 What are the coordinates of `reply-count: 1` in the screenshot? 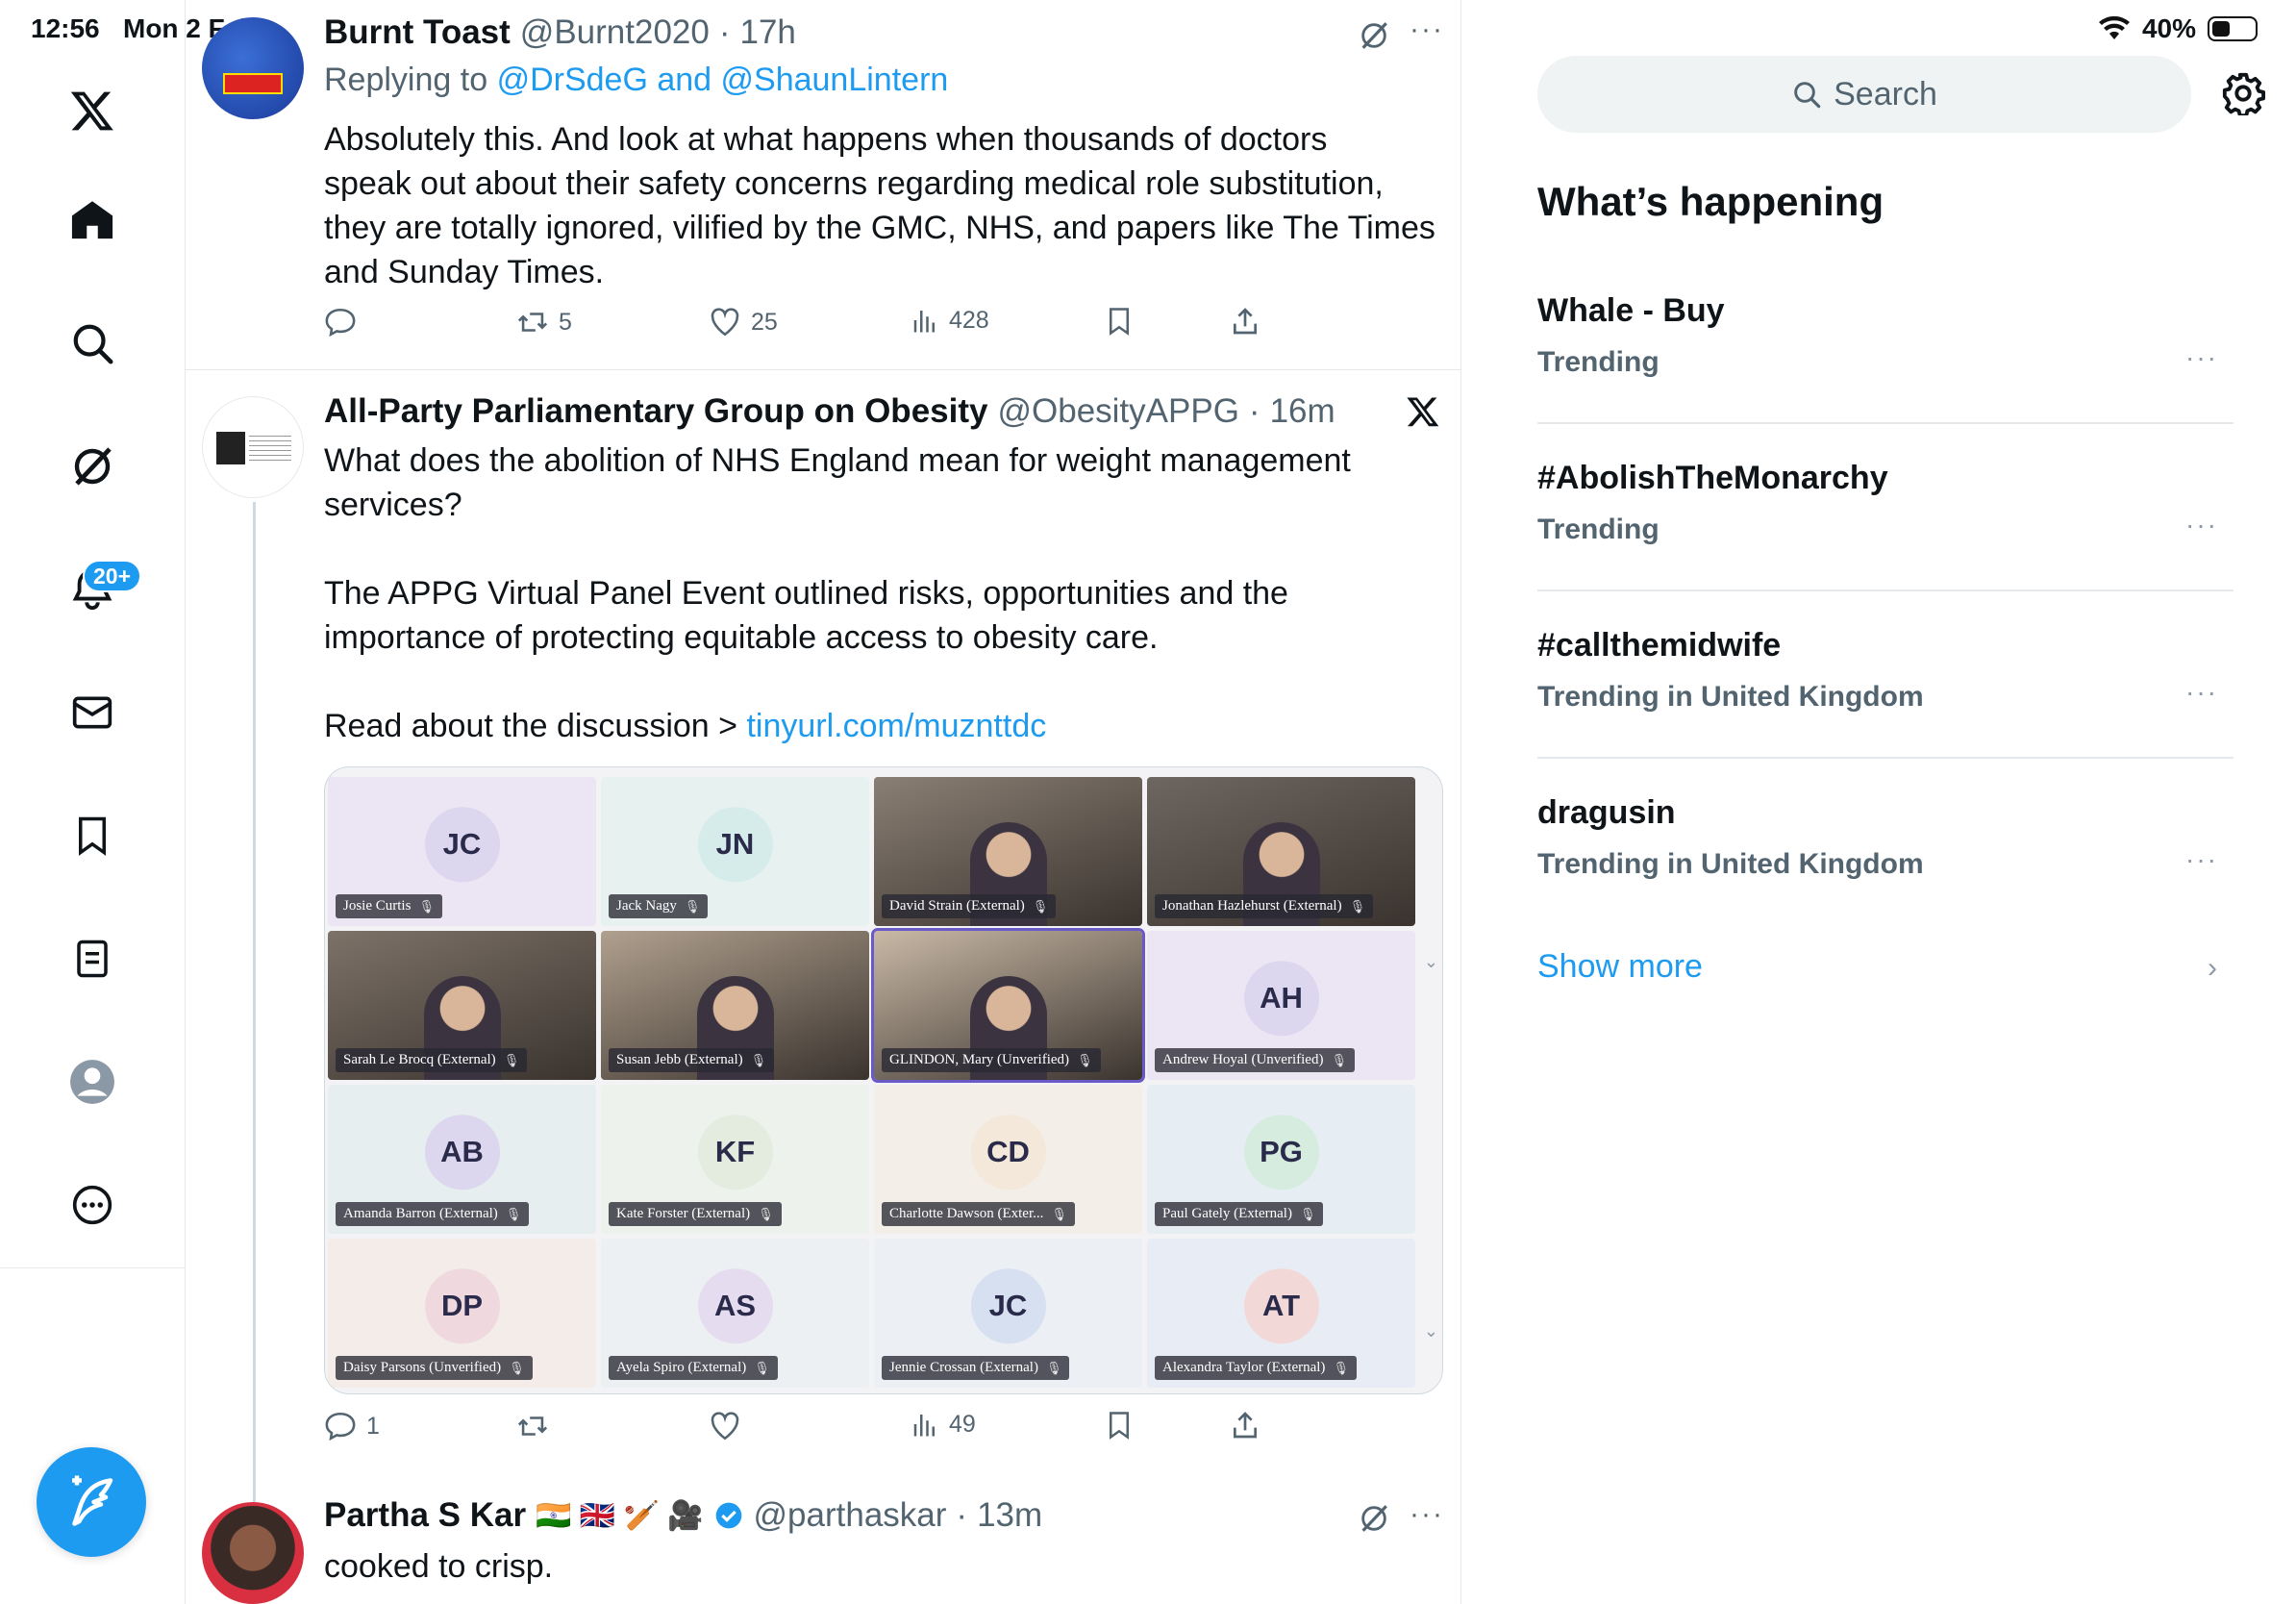 It's located at (373, 1426).